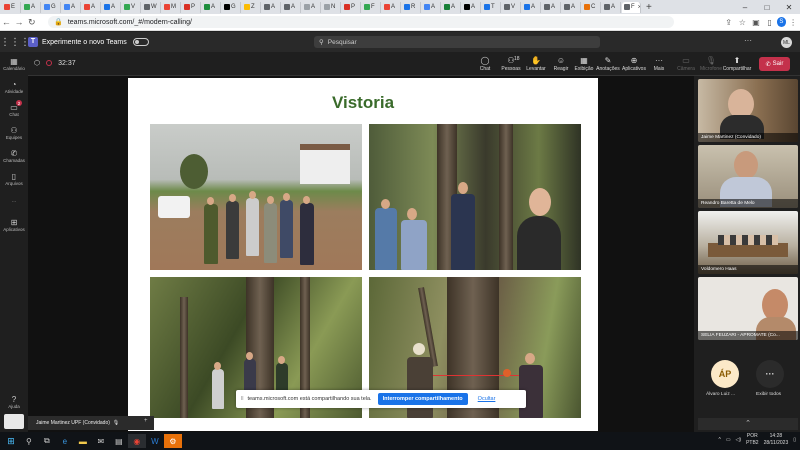 The image size is (800, 450). Describe the element at coordinates (756, 22) in the screenshot. I see `extensions-icon: ▣` at that location.